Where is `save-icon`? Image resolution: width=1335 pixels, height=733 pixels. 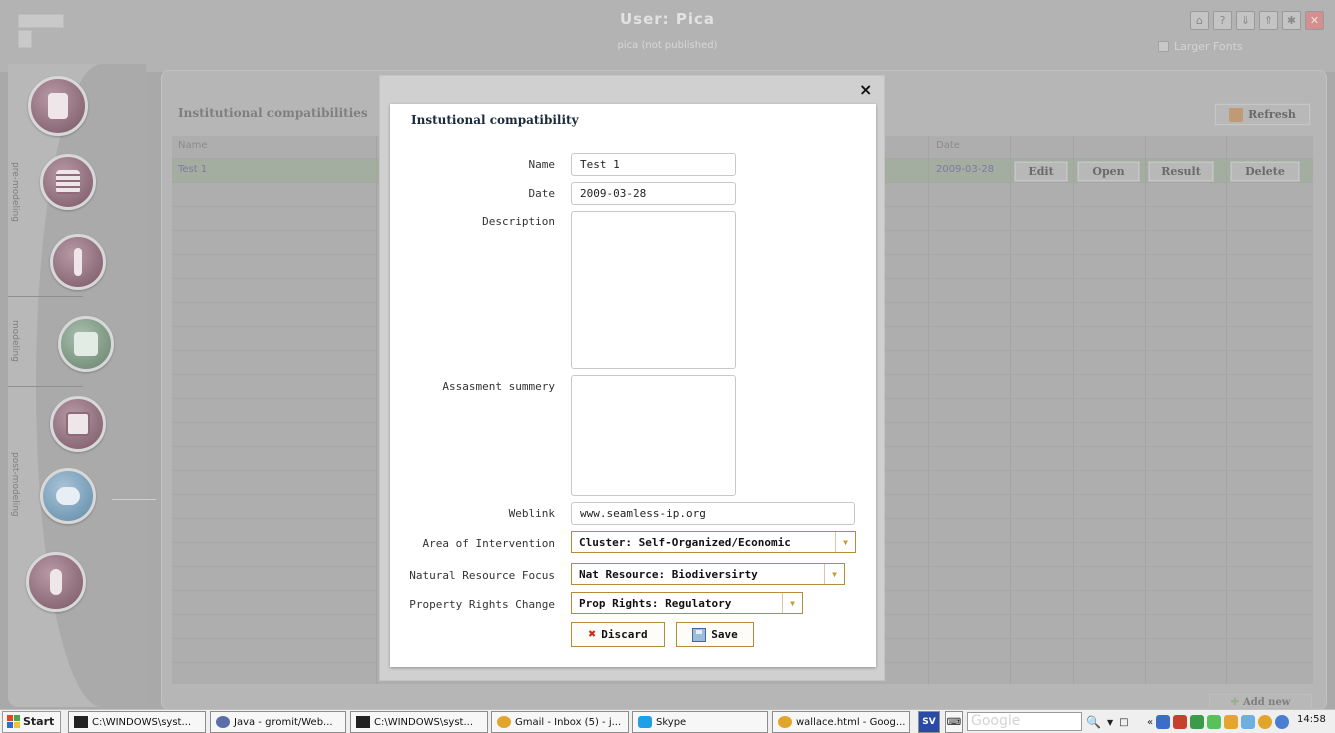
save-icon is located at coordinates (699, 634).